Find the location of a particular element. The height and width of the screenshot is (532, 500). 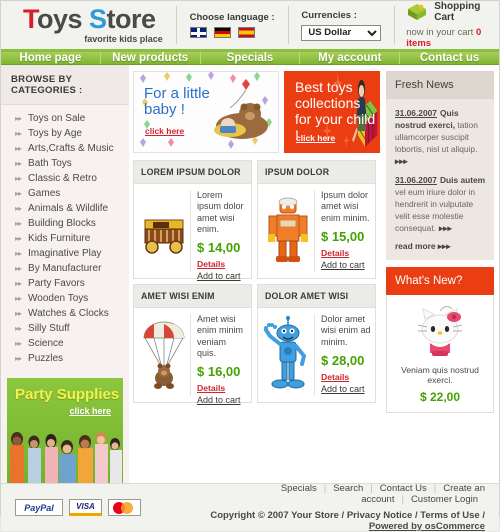

sidebar-item-games: ▸▸ Games is located at coordinates (65, 193).